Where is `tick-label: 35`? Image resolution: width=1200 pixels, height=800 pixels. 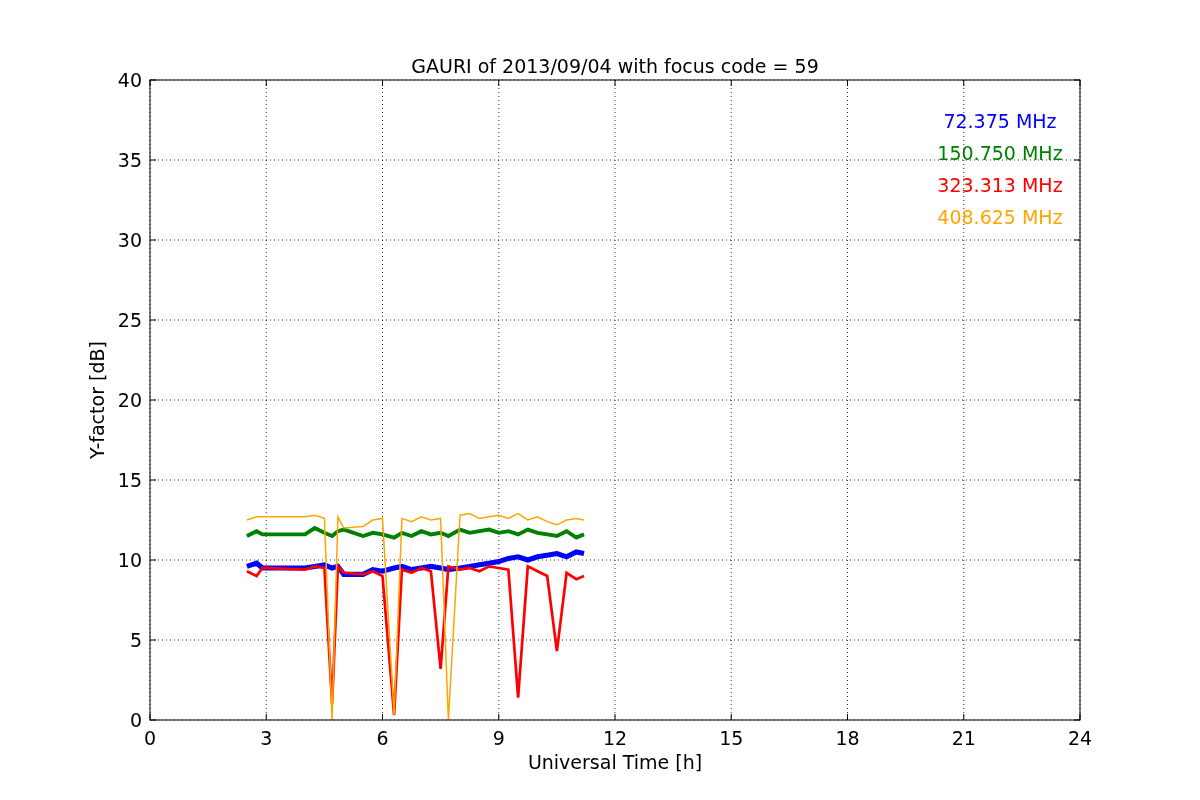 tick-label: 35 is located at coordinates (129, 160).